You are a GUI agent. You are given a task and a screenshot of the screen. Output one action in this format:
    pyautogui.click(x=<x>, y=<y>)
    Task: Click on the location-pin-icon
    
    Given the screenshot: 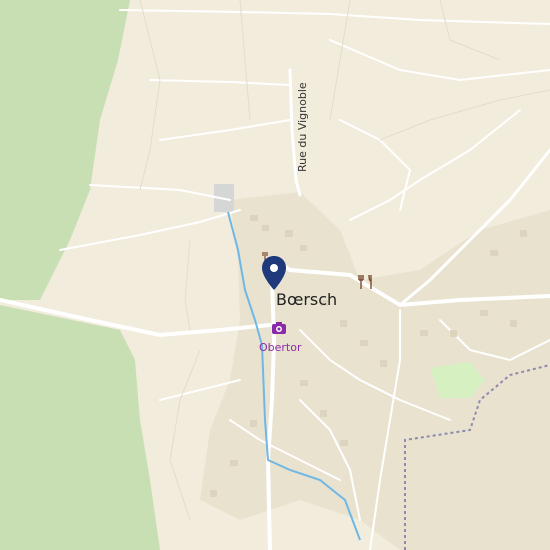 What is the action you would take?
    pyautogui.click(x=274, y=273)
    